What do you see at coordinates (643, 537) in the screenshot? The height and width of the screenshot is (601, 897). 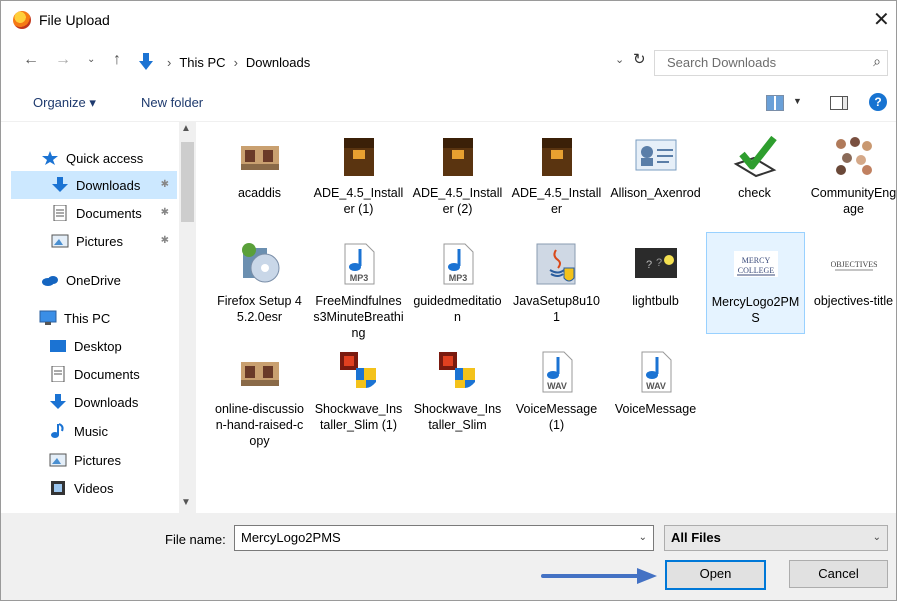 I see `file-name-dropdown-chevron-icon: ⌄` at bounding box center [643, 537].